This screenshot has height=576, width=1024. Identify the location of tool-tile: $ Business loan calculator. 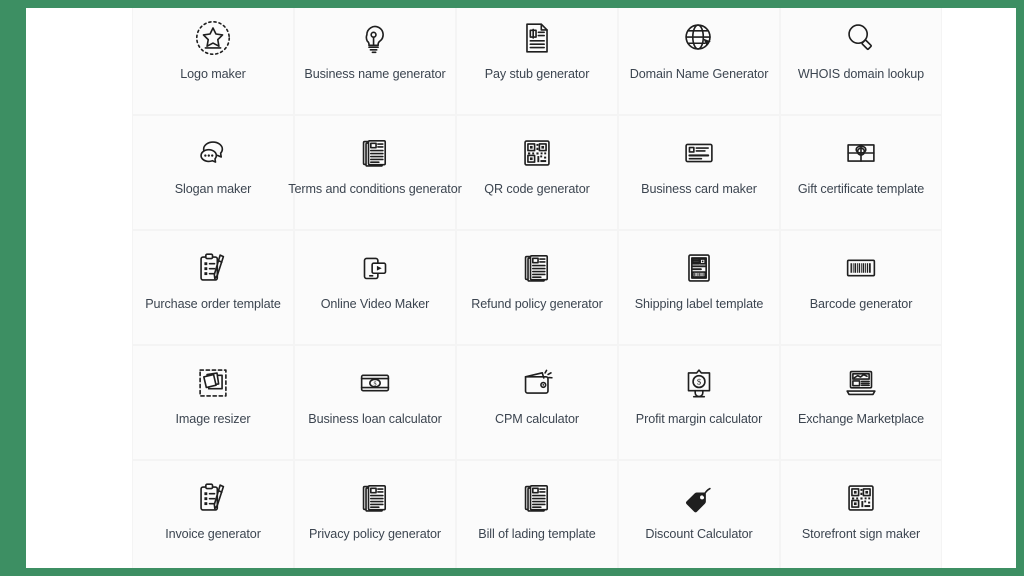
(375, 402).